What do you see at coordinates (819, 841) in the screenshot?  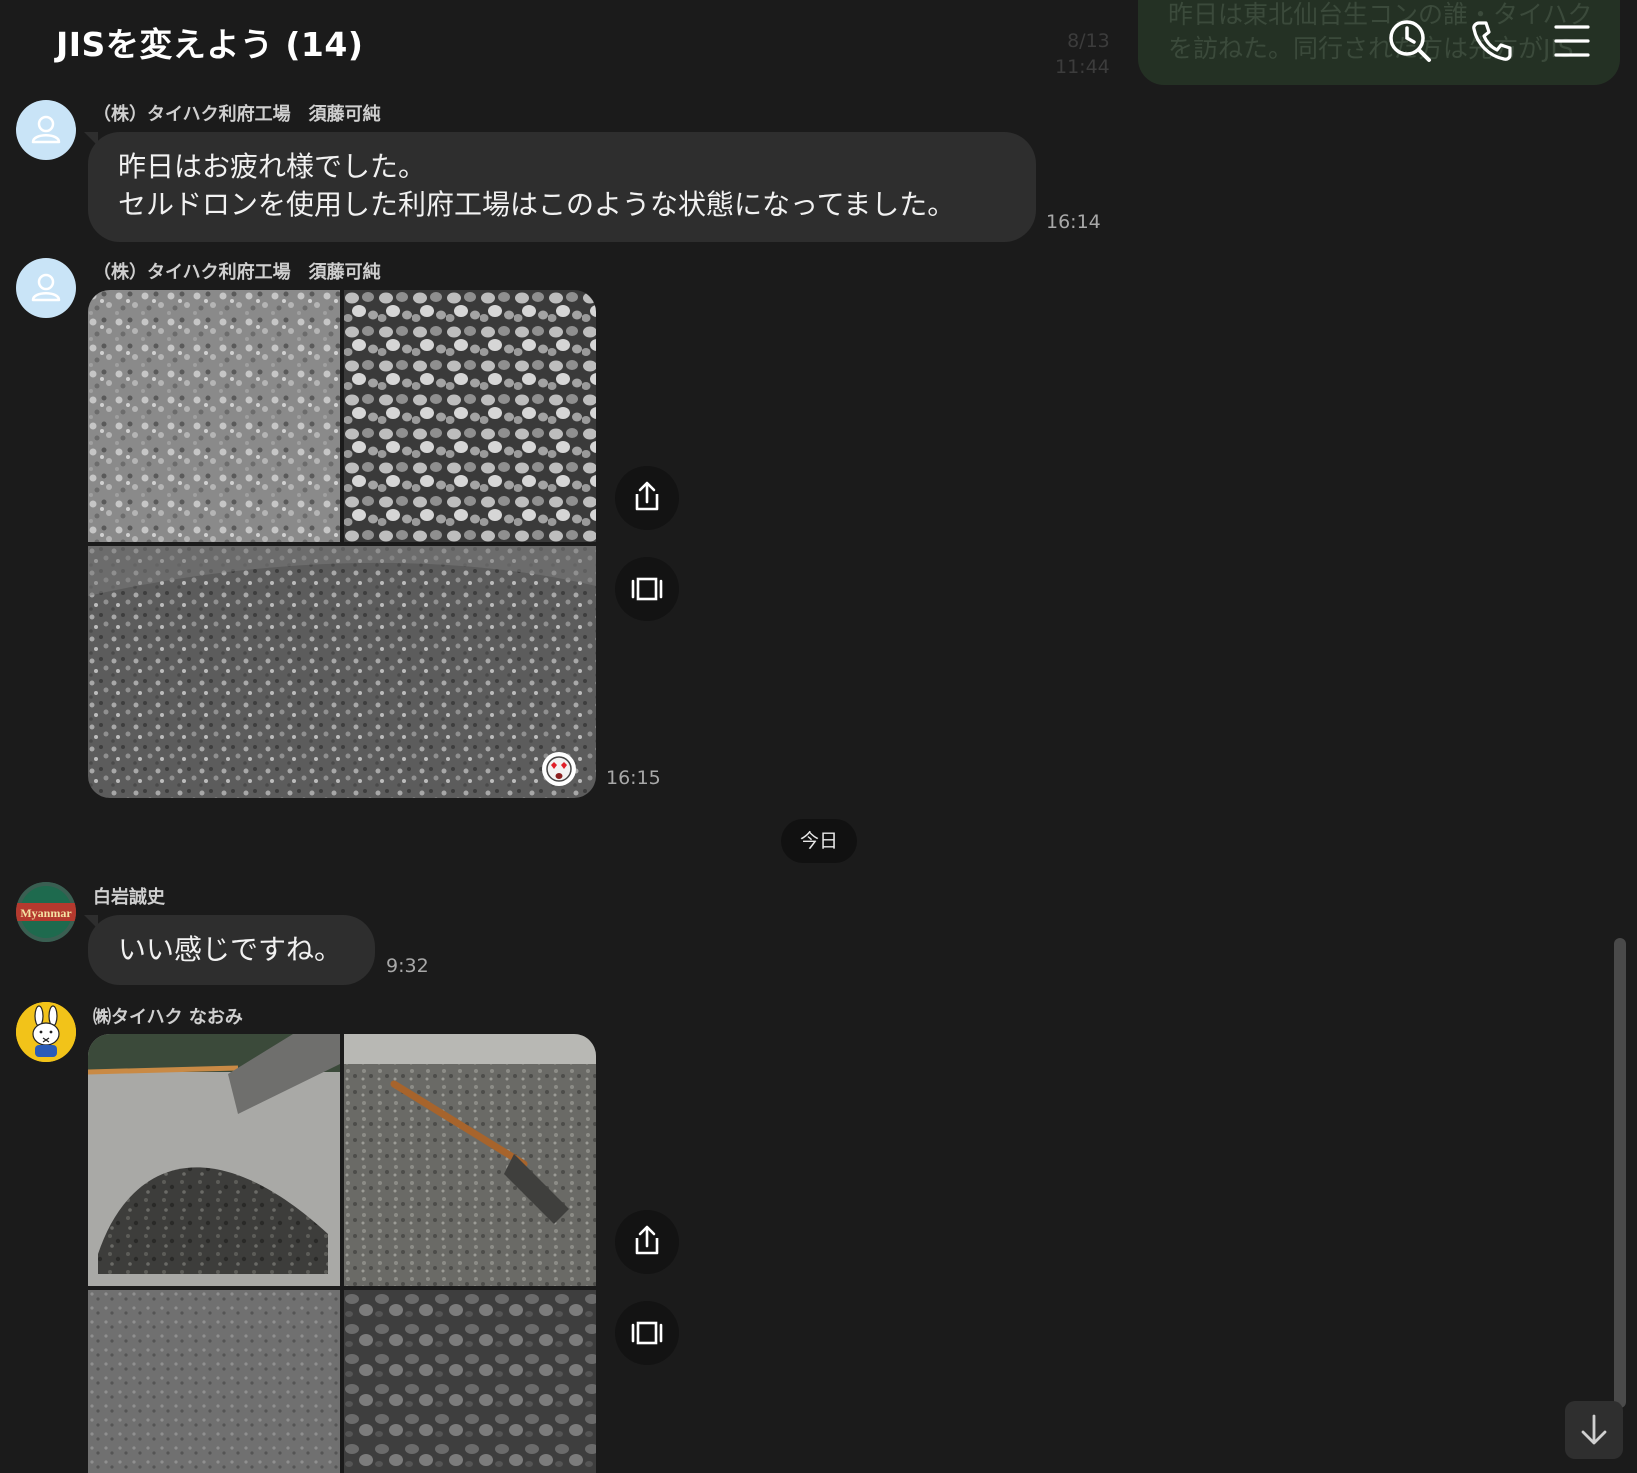 I see `date-separator: 今日` at bounding box center [819, 841].